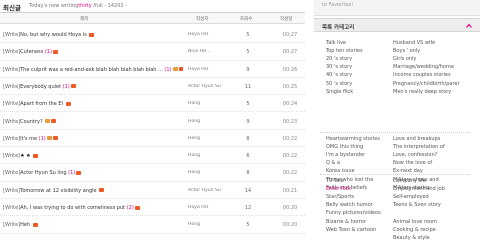  Describe the element at coordinates (409, 181) in the screenshot. I see `category-item: Company life` at that location.